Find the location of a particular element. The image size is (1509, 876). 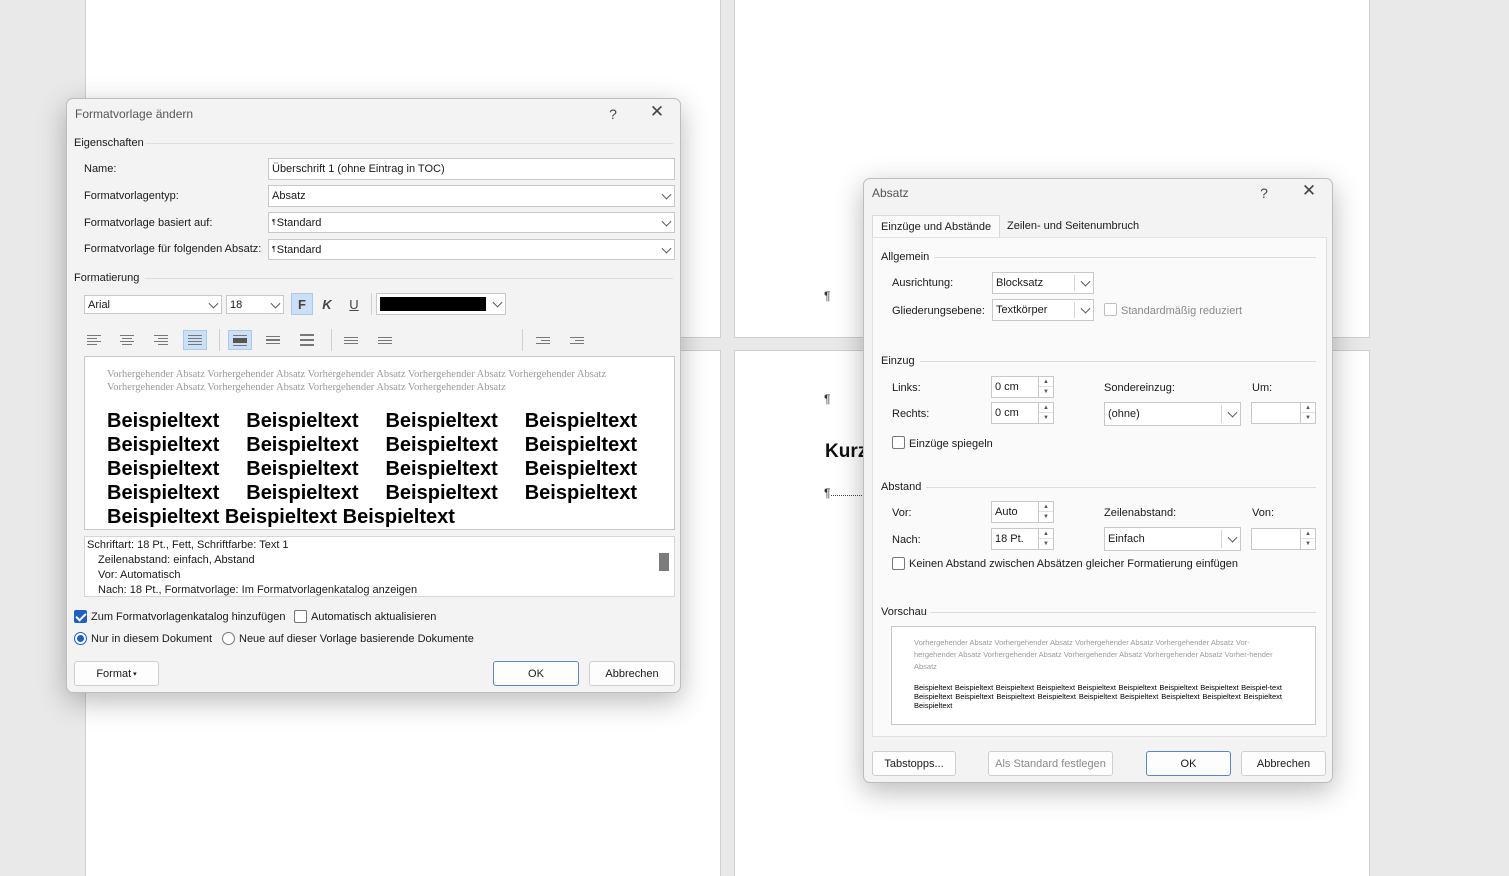

outline-level-select: Textkörper is located at coordinates (1043, 310).